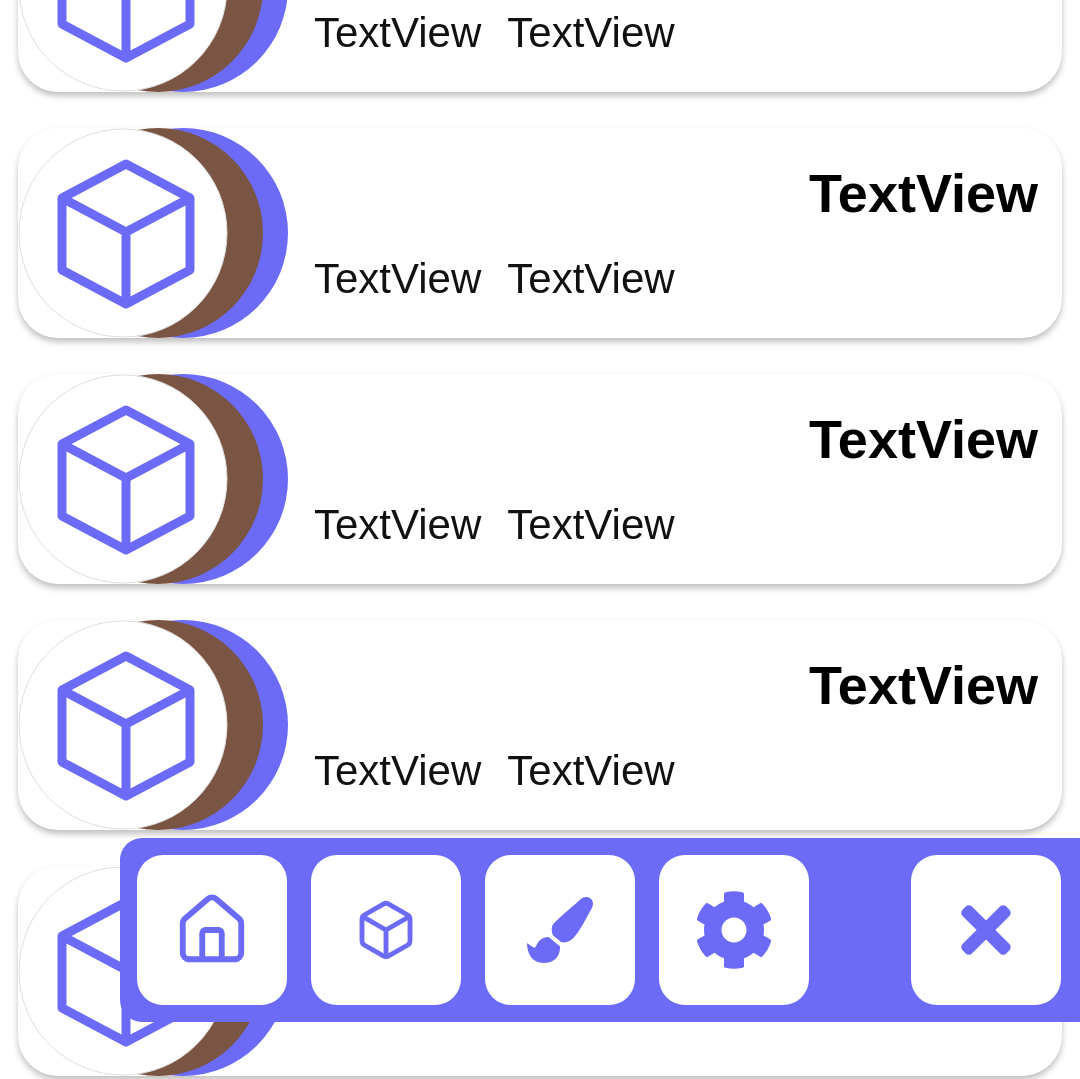  I want to click on settings-icon, so click(734, 930).